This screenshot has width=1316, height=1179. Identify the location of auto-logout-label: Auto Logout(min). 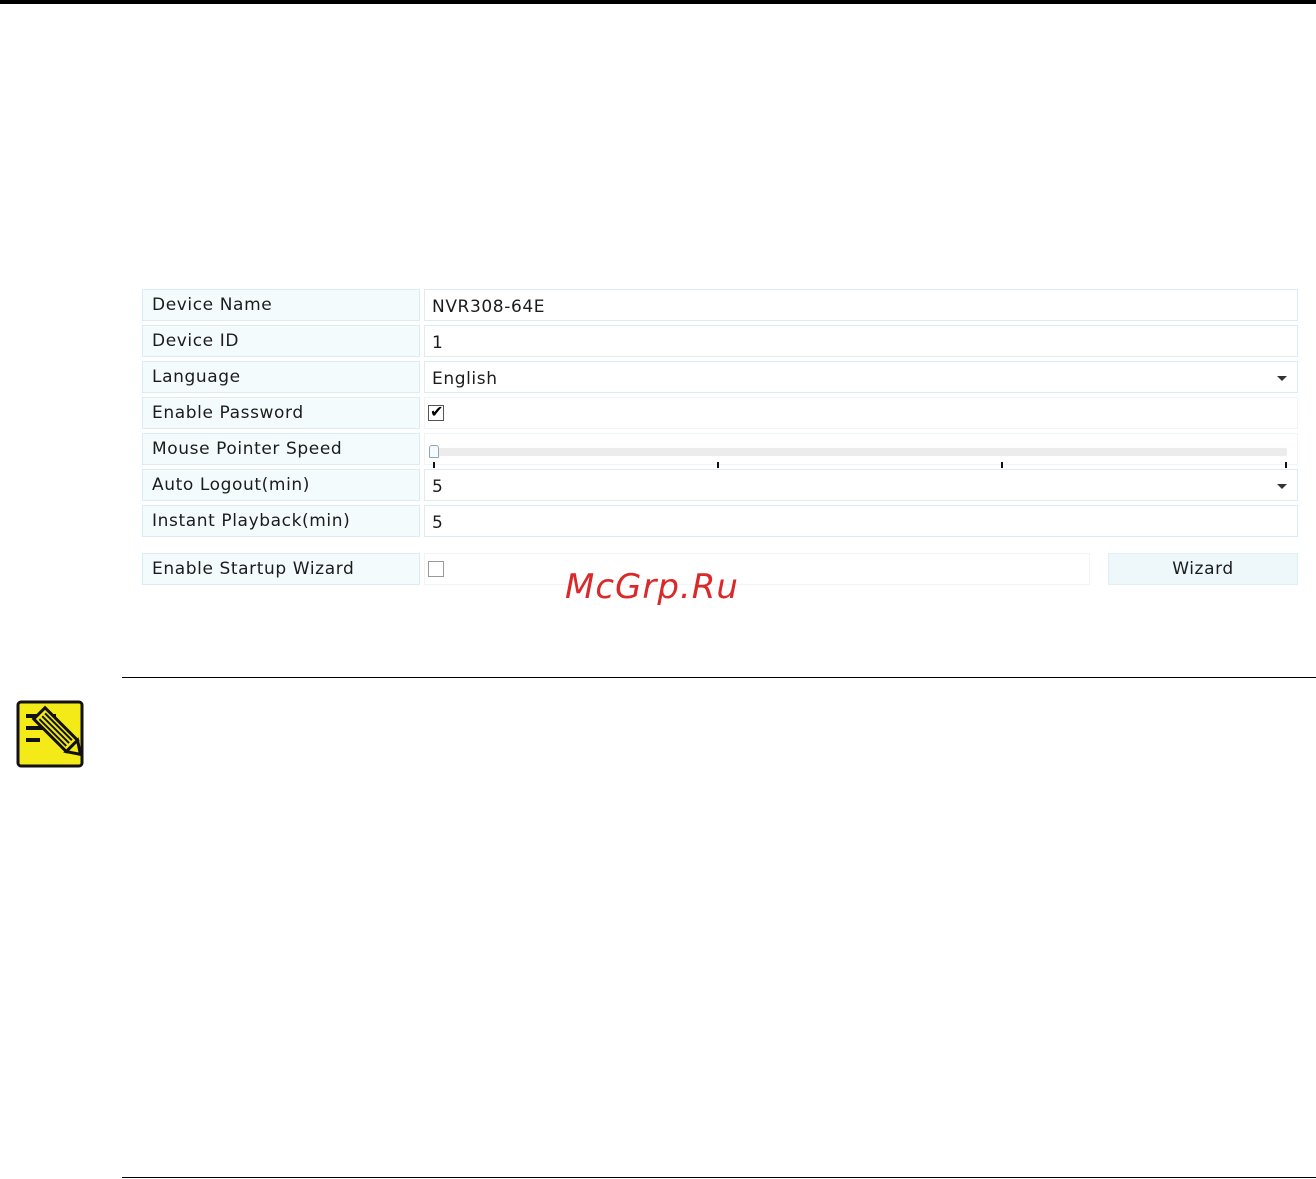
(281, 485).